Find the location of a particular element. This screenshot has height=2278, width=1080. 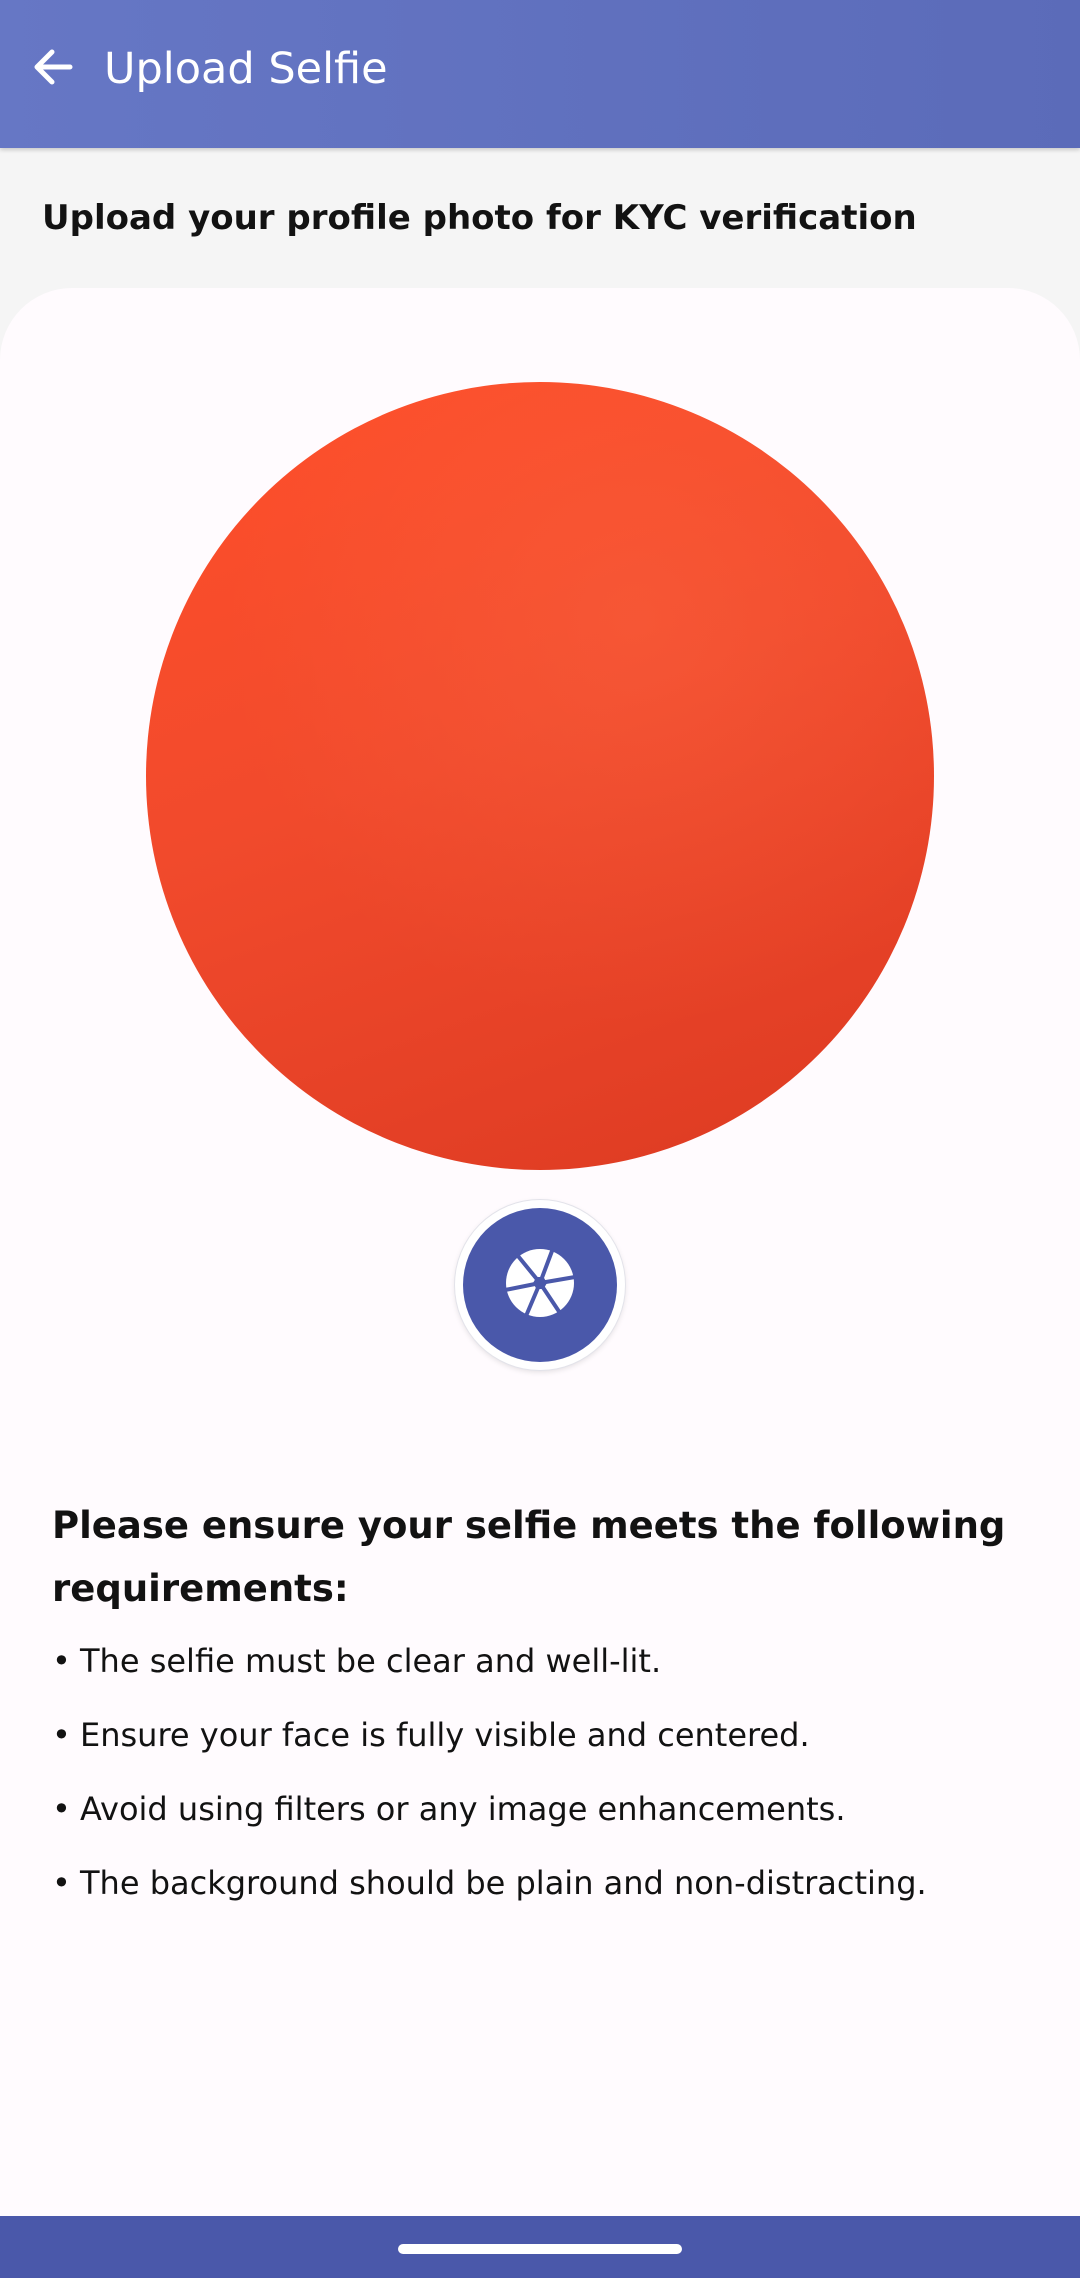

app-bar: Upload Selfie is located at coordinates (540, 74).